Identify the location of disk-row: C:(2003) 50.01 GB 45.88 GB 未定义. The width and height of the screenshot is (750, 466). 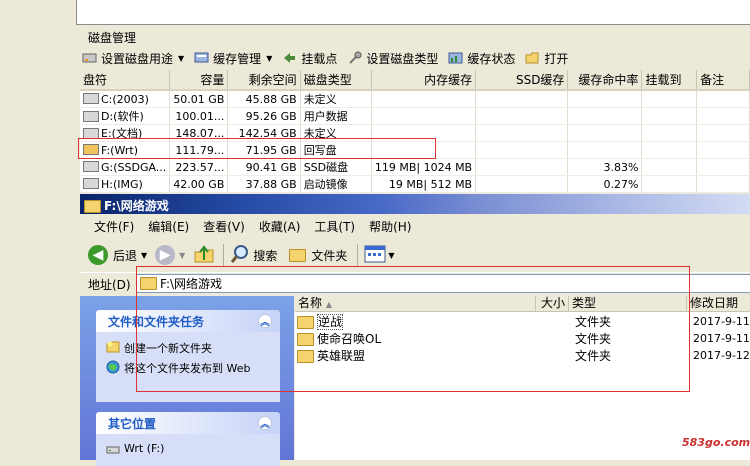
(415, 99).